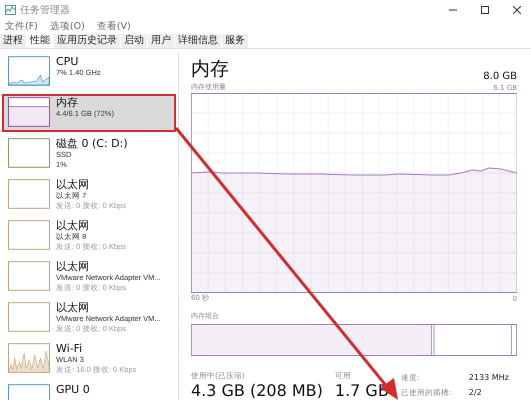 The width and height of the screenshot is (531, 400). I want to click on item-title: 磁盘 0 (C: D:), so click(92, 144).